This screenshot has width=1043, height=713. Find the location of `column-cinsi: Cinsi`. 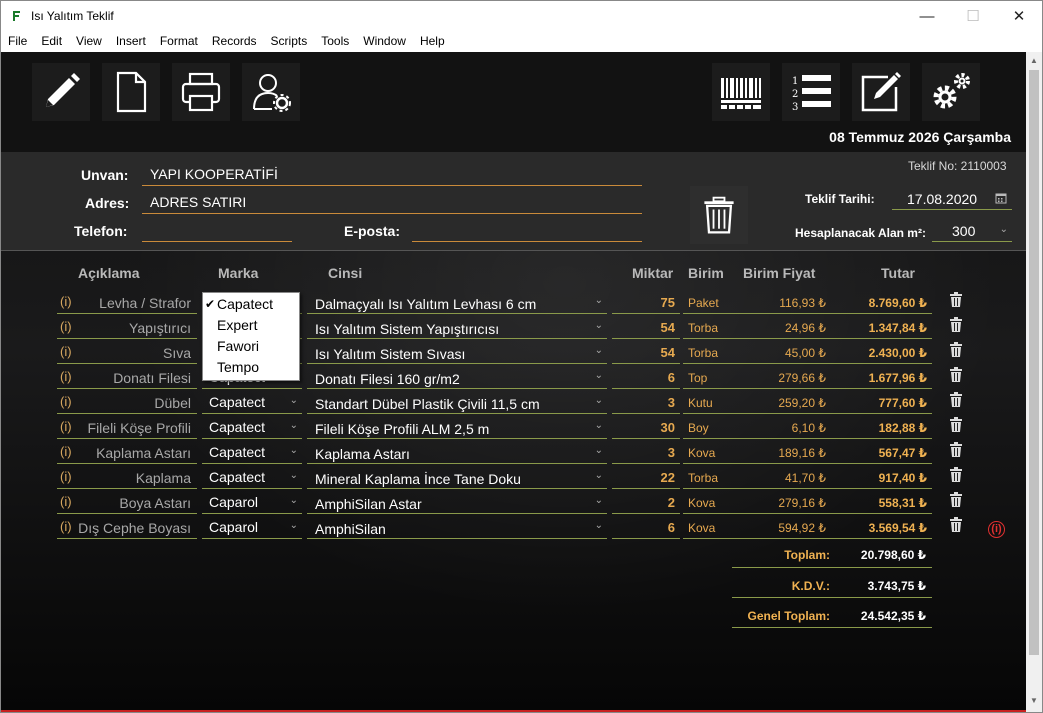

column-cinsi: Cinsi is located at coordinates (345, 273).